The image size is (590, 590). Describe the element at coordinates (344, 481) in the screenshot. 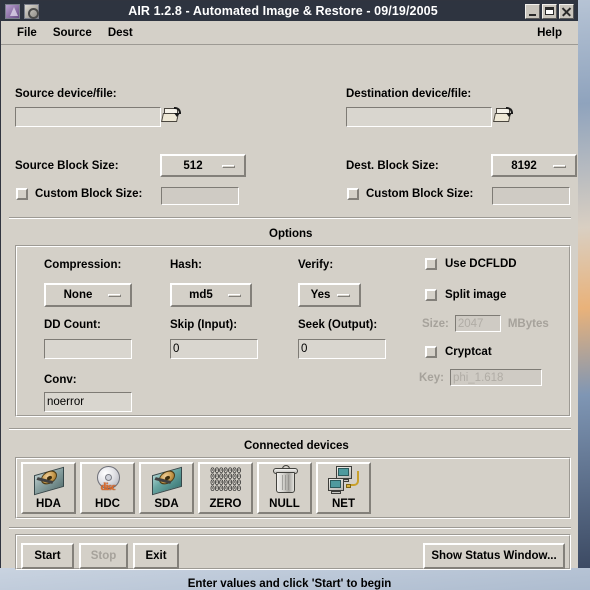

I see `network-computers-icon` at that location.